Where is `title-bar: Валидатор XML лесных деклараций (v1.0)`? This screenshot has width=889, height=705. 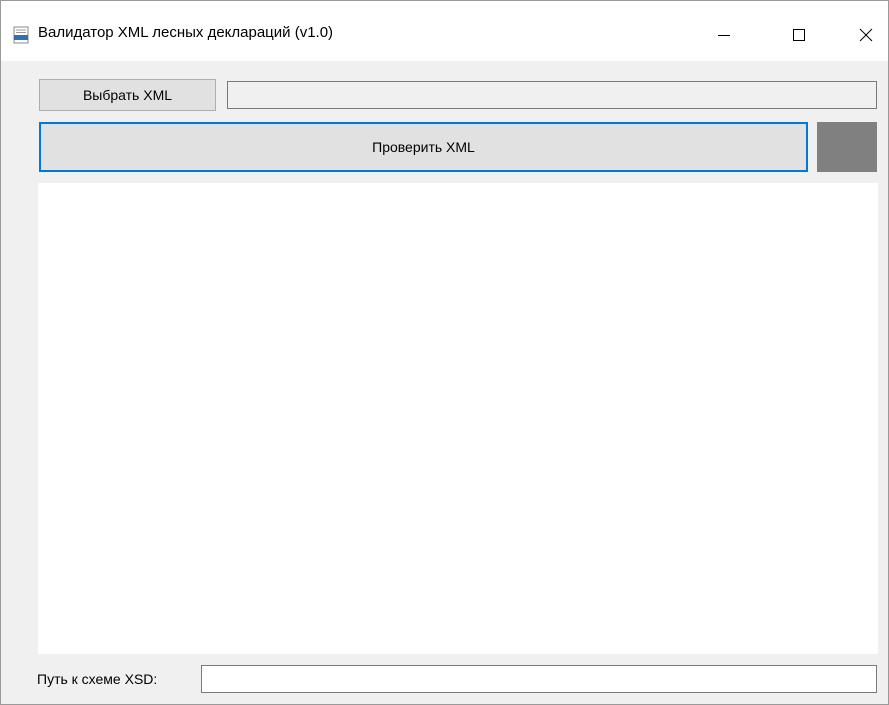 title-bar: Валидатор XML лесных деклараций (v1.0) is located at coordinates (444, 31).